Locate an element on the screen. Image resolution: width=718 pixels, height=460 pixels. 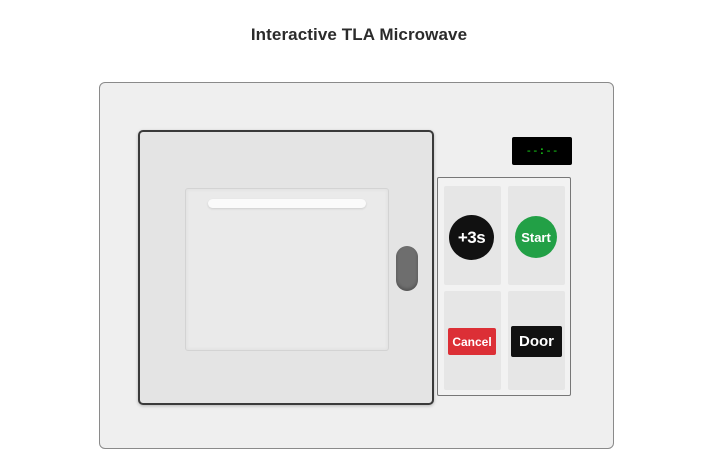
page-title: Interactive TLA Microwave is located at coordinates (359, 34).